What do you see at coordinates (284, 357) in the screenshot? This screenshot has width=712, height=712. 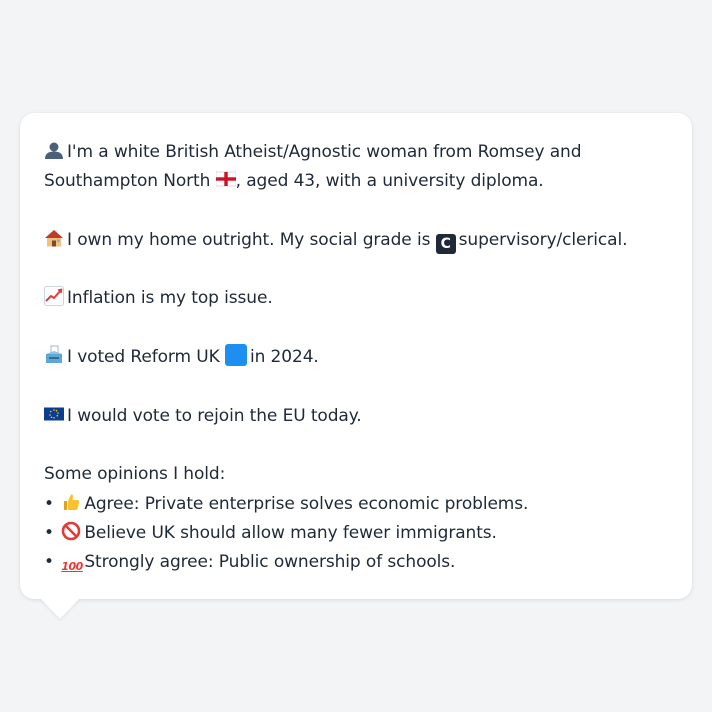 I see `vote-history-text-part2: in 2024.` at bounding box center [284, 357].